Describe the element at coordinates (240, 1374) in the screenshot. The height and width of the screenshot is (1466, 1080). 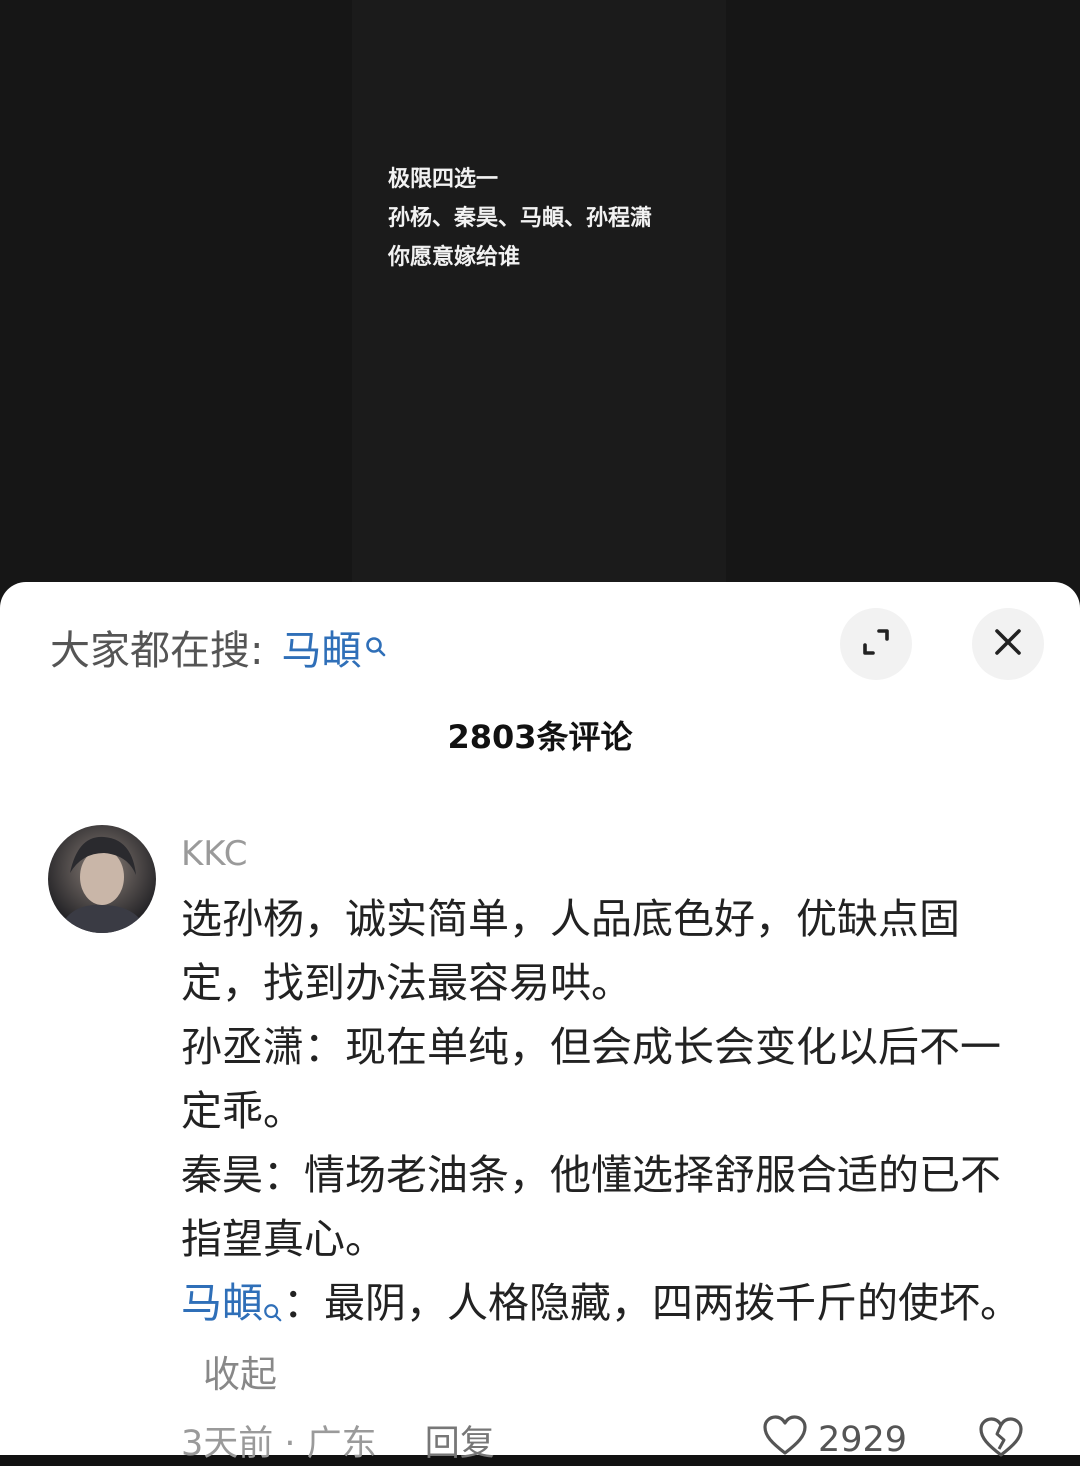
I see `collapse-button: 收起` at that location.